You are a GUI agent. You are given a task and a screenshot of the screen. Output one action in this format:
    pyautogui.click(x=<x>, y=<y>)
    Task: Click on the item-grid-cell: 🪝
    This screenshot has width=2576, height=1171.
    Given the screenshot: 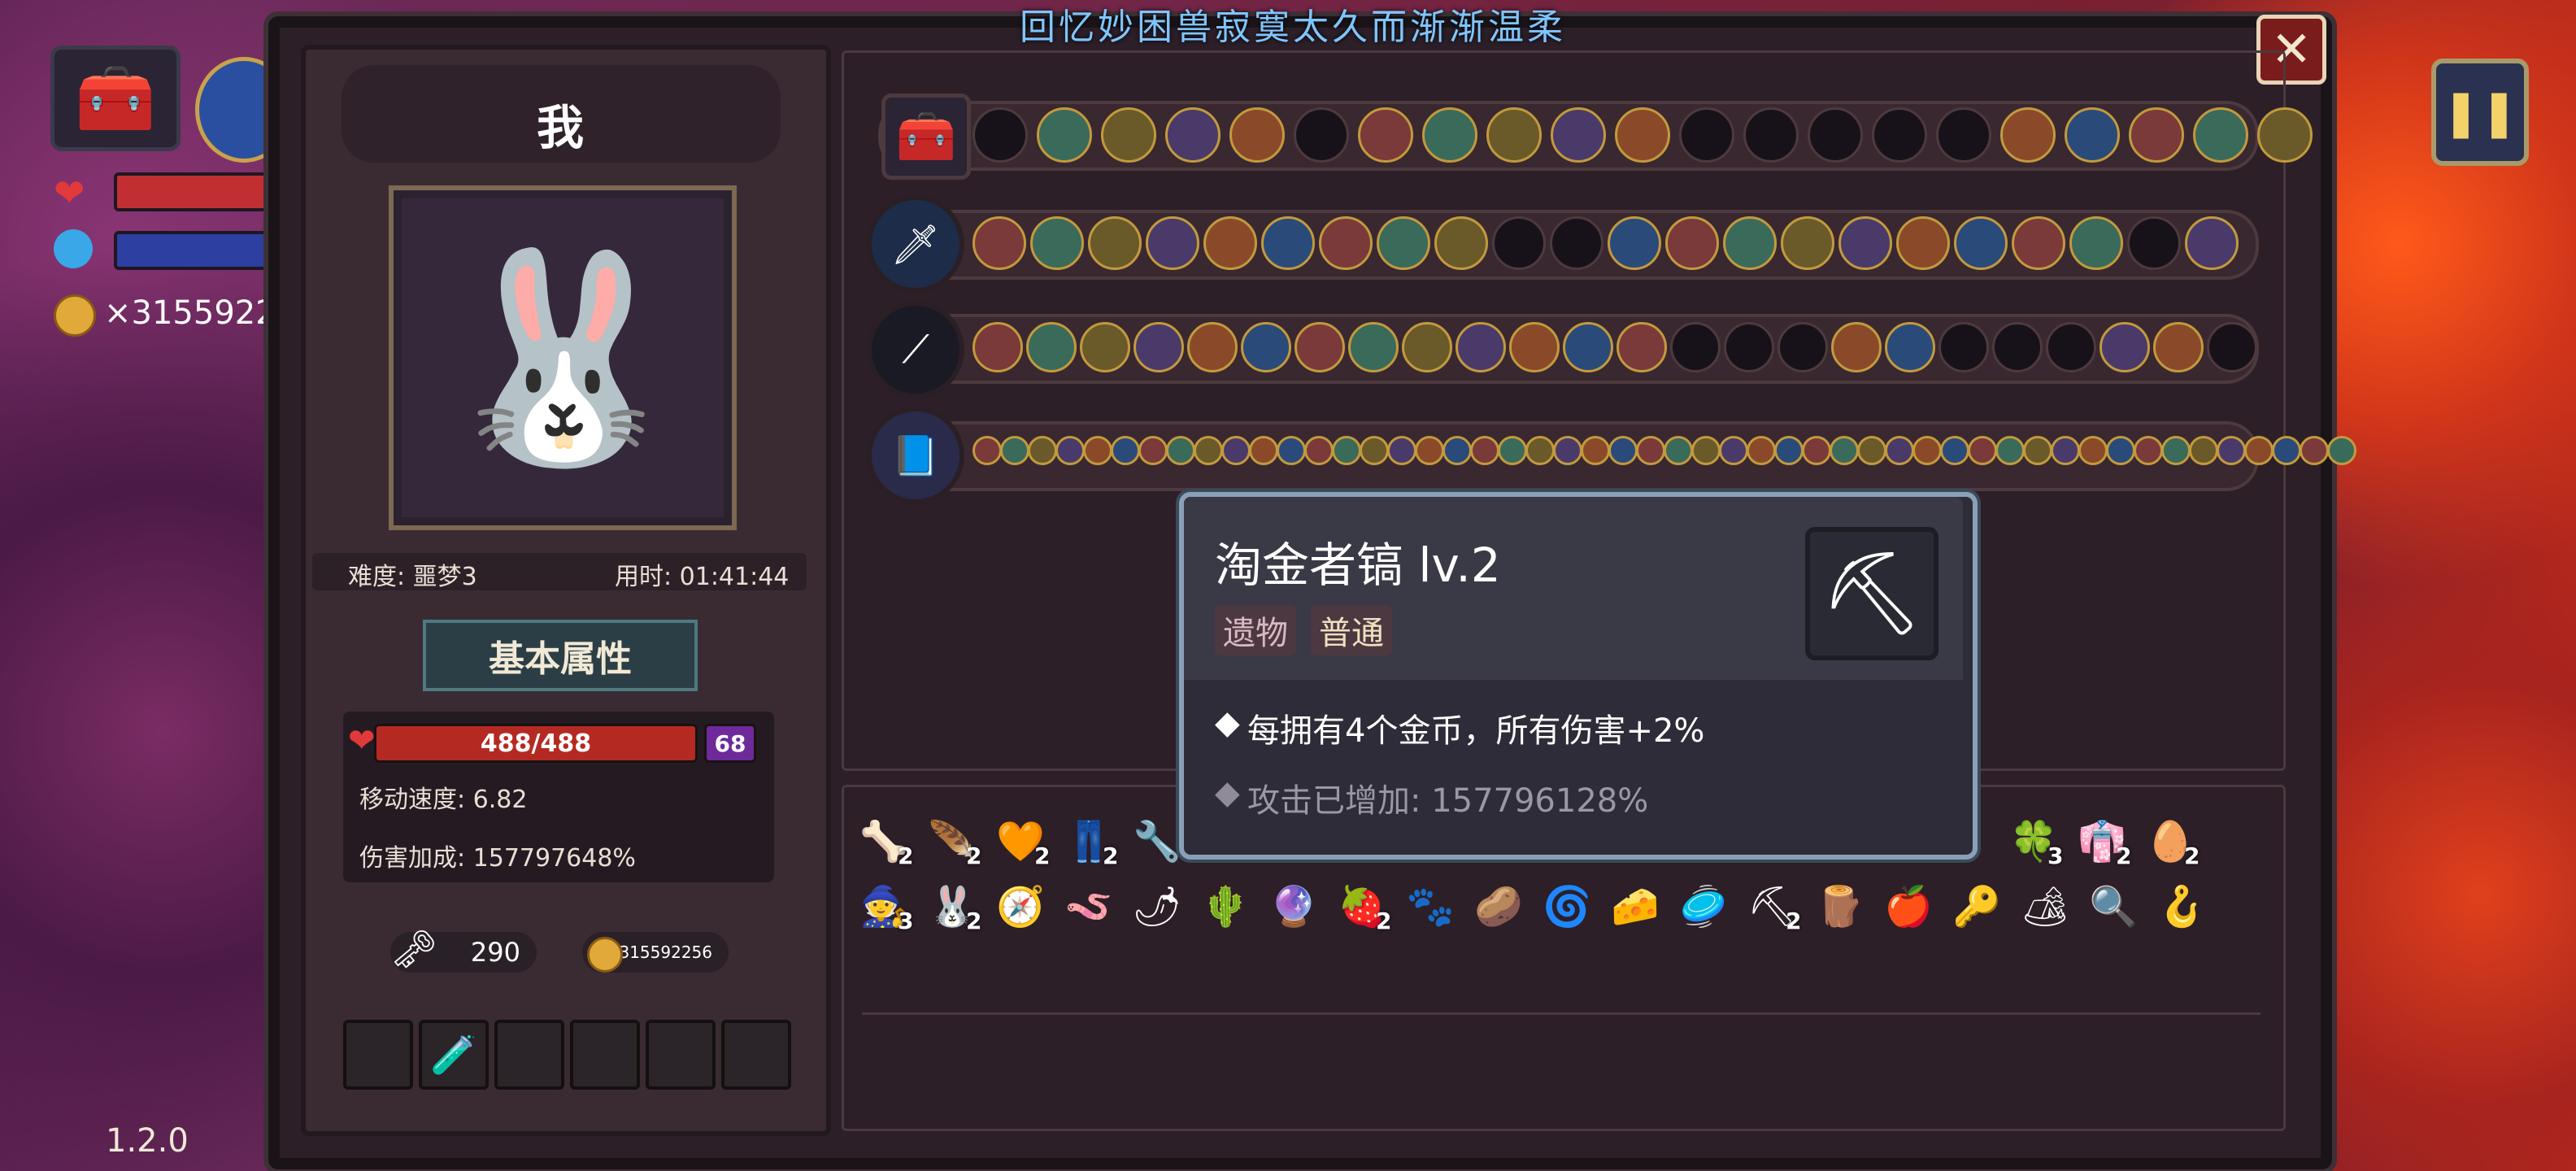 What is the action you would take?
    pyautogui.click(x=2181, y=907)
    